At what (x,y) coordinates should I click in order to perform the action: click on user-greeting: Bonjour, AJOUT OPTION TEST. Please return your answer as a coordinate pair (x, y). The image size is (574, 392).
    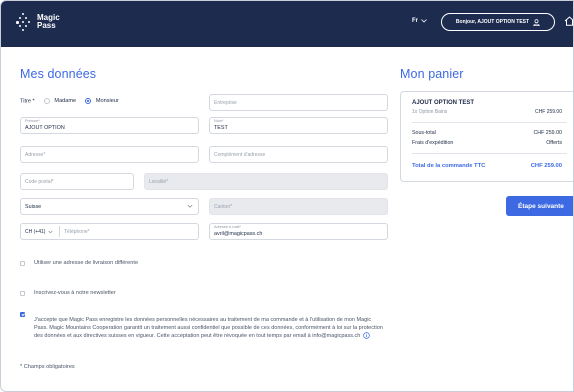
    Looking at the image, I should click on (492, 22).